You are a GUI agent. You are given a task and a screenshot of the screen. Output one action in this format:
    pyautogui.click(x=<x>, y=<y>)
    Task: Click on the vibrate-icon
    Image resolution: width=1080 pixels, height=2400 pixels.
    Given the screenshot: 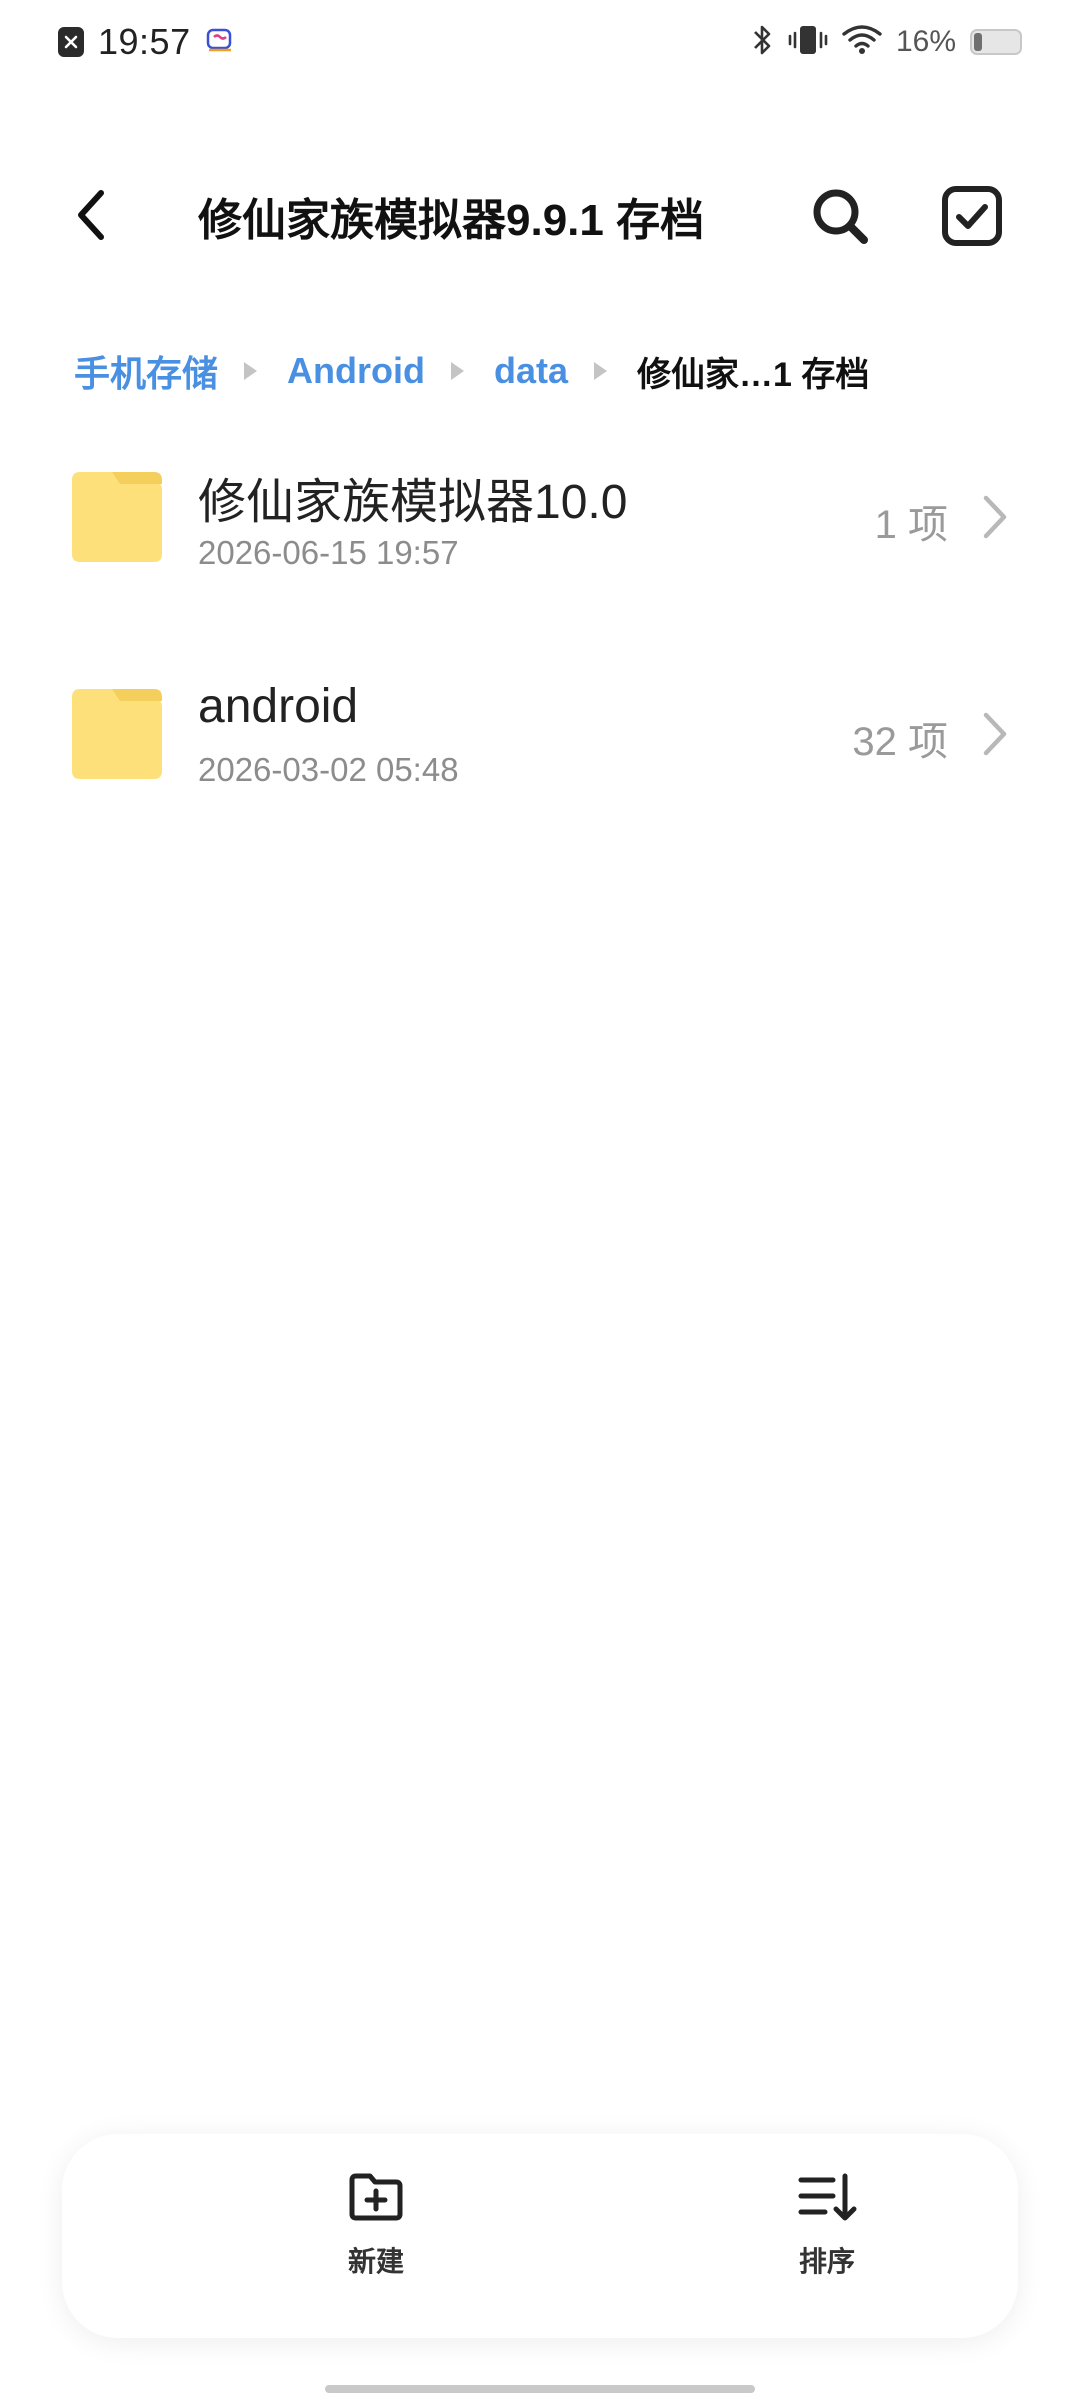 What is the action you would take?
    pyautogui.click(x=808, y=42)
    